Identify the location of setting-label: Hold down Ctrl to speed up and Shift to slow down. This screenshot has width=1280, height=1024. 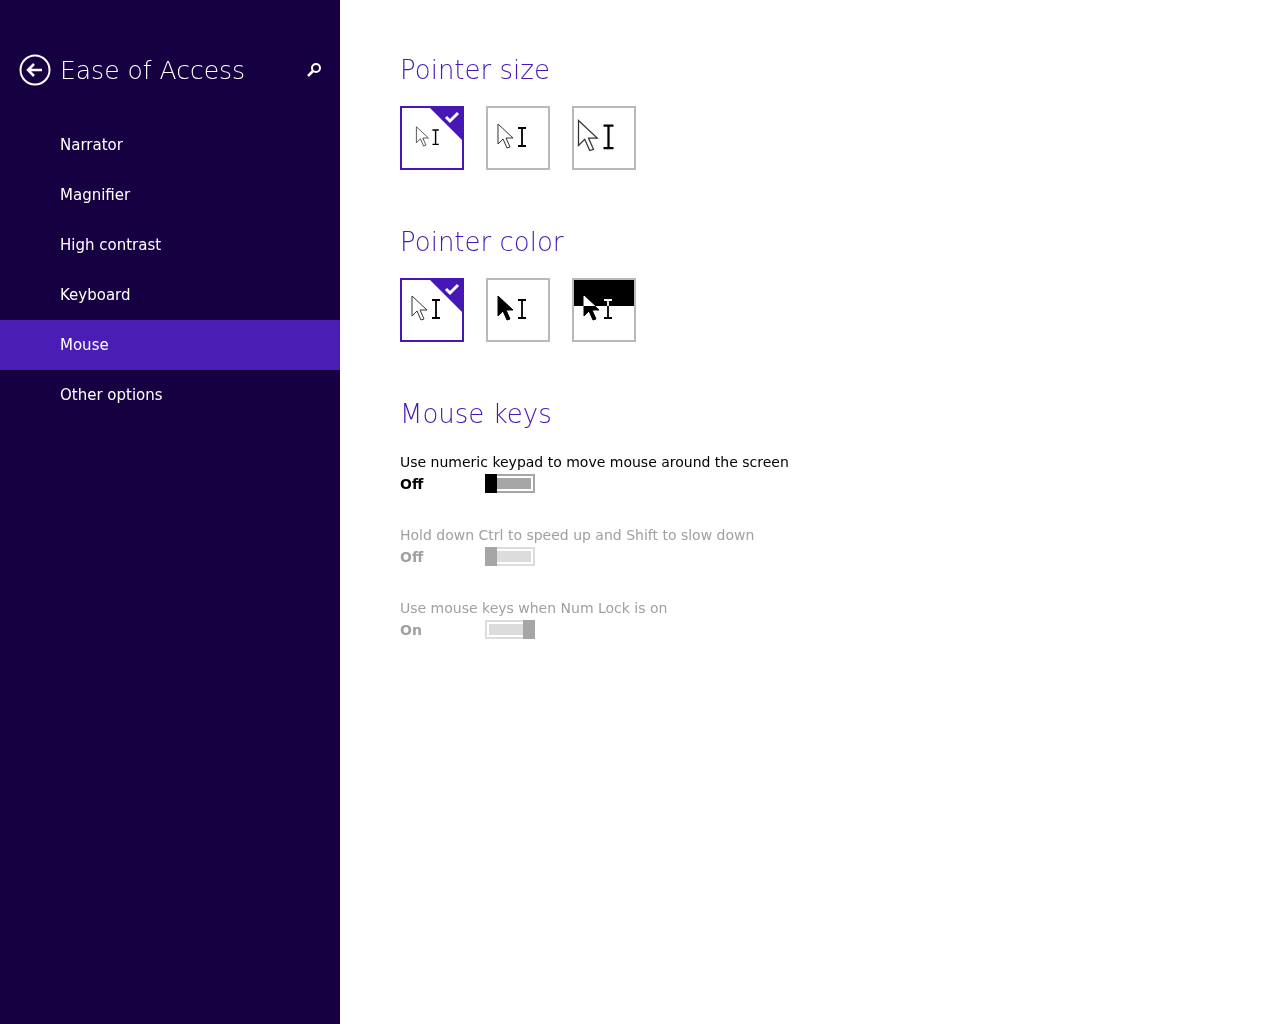
(578, 535).